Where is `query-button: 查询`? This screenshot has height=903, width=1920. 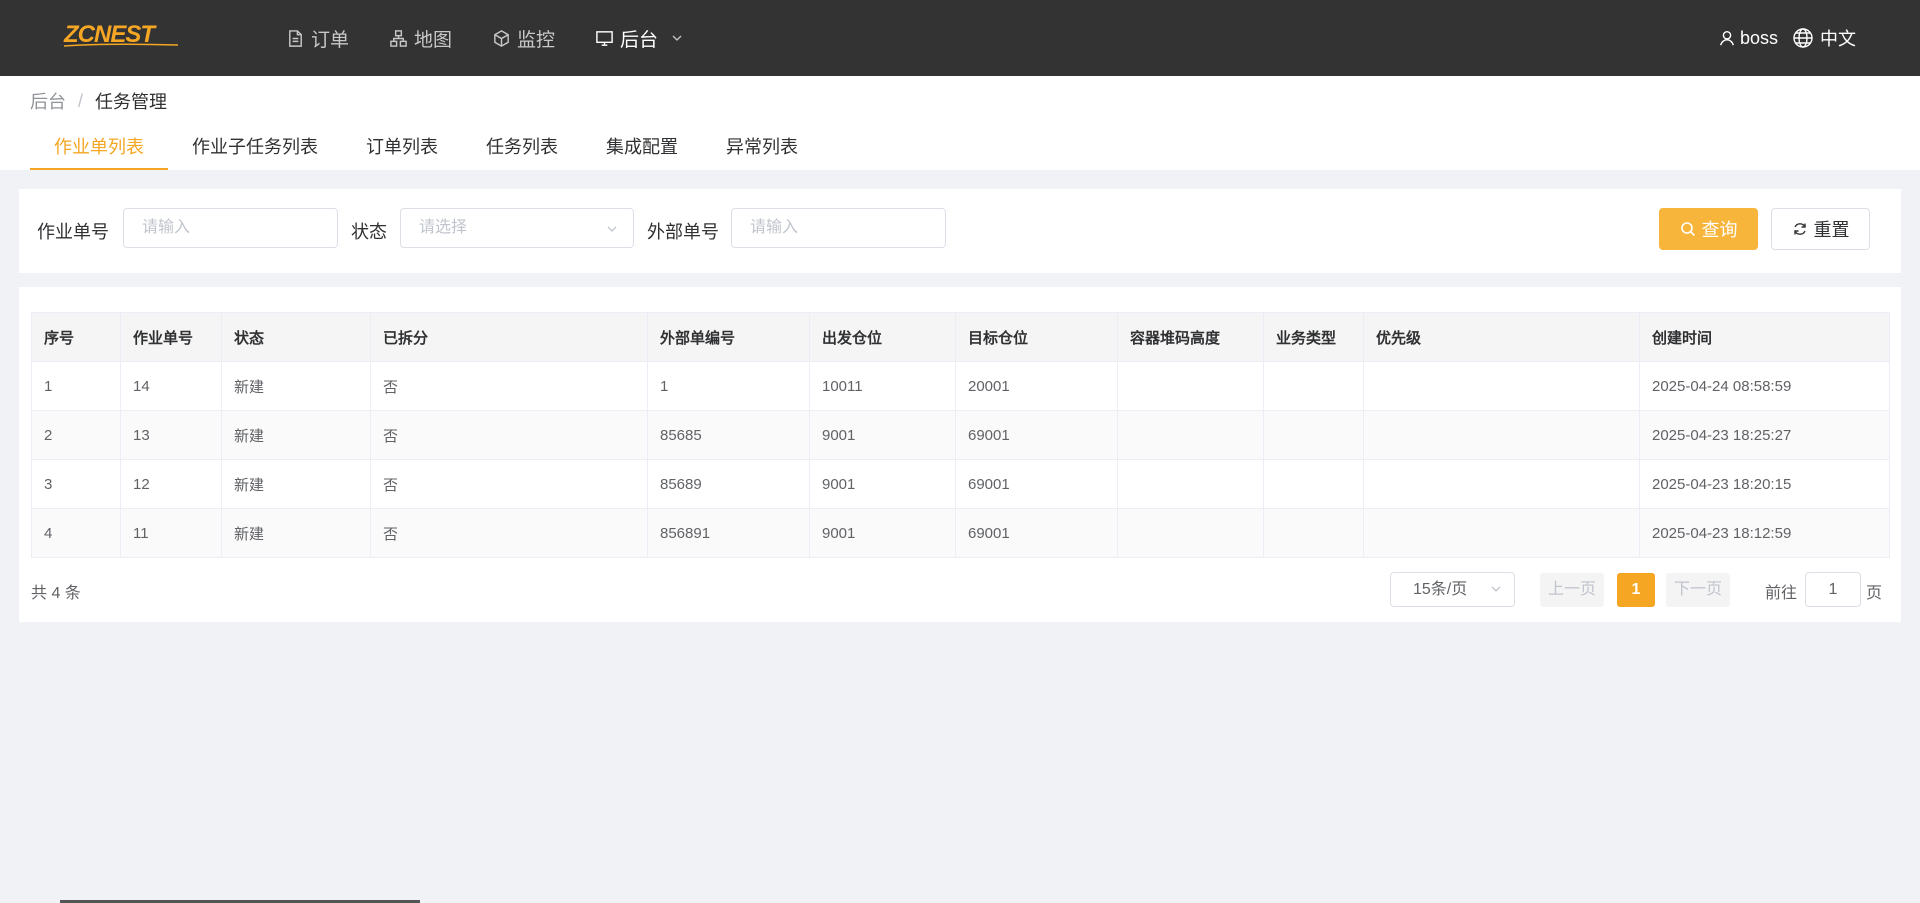
query-button: 查询 is located at coordinates (1708, 229).